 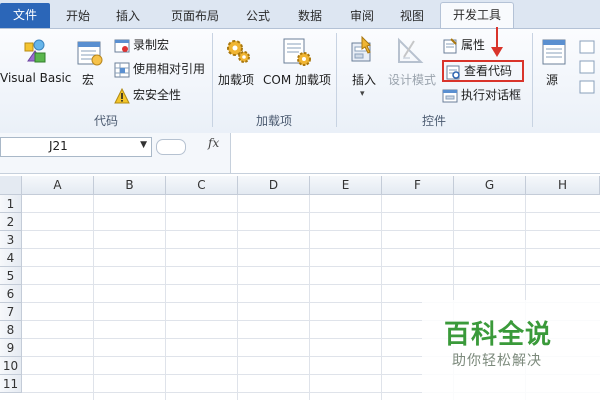 I want to click on column-header: C, so click(x=202, y=185).